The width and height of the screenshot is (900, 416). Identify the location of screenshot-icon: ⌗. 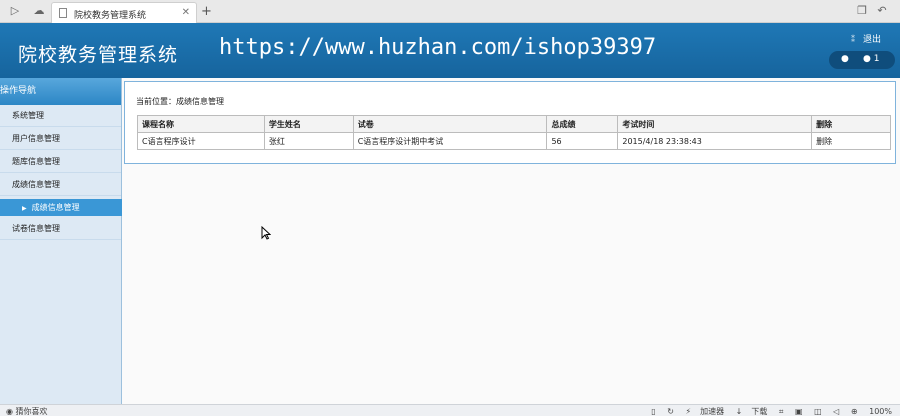
(781, 411).